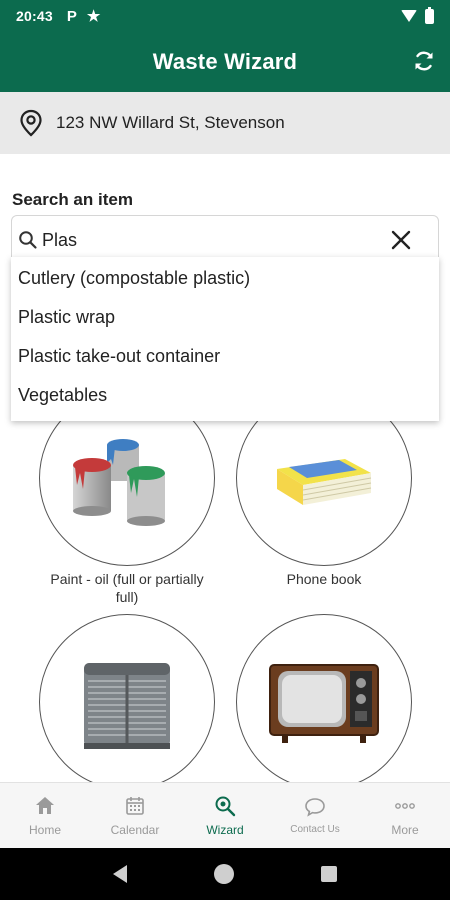 The image size is (450, 900). I want to click on address-bar: 123 NW Willard St, Stevenson, so click(225, 123).